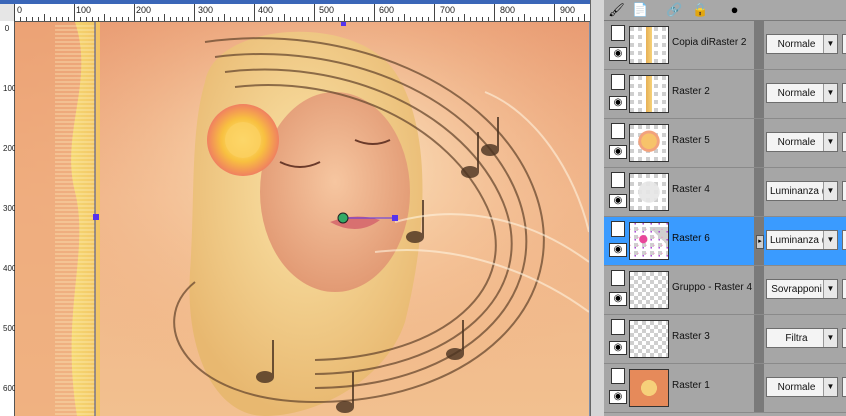 This screenshot has width=846, height=416. Describe the element at coordinates (10, 148) in the screenshot. I see `ruler-tick: 200` at that location.